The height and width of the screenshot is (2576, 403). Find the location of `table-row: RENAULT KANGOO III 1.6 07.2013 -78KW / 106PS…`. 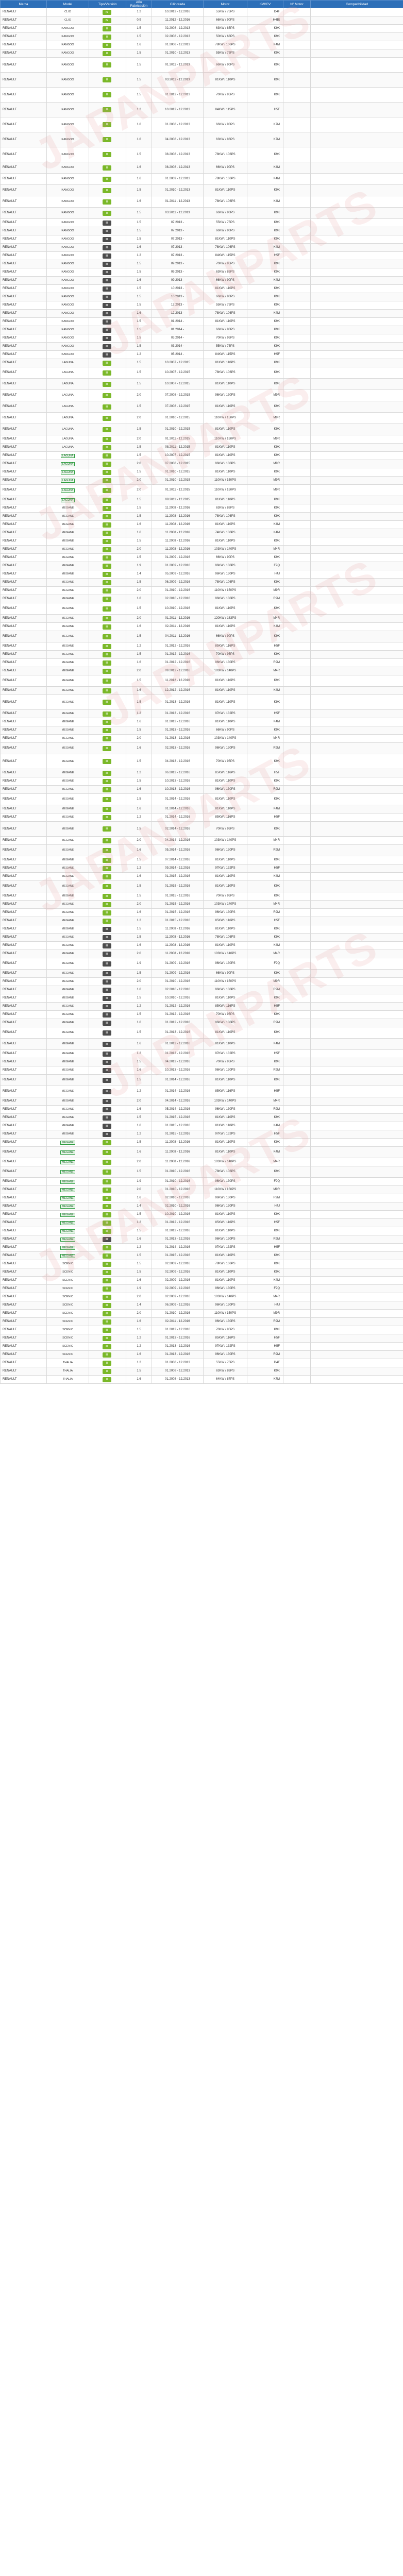

table-row: RENAULT KANGOO III 1.6 07.2013 -78KW / 106PS… is located at coordinates (202, 247).